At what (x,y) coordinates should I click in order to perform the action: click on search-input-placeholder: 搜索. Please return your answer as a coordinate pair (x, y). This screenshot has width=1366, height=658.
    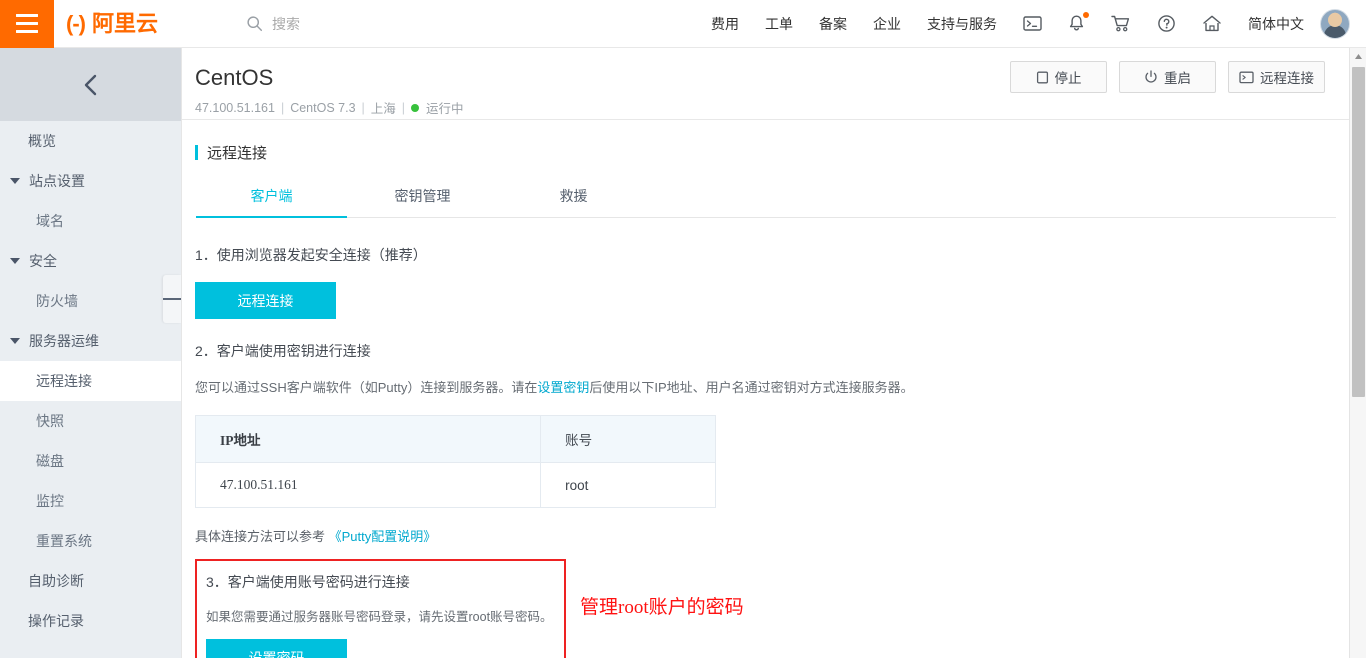
    Looking at the image, I should click on (286, 24).